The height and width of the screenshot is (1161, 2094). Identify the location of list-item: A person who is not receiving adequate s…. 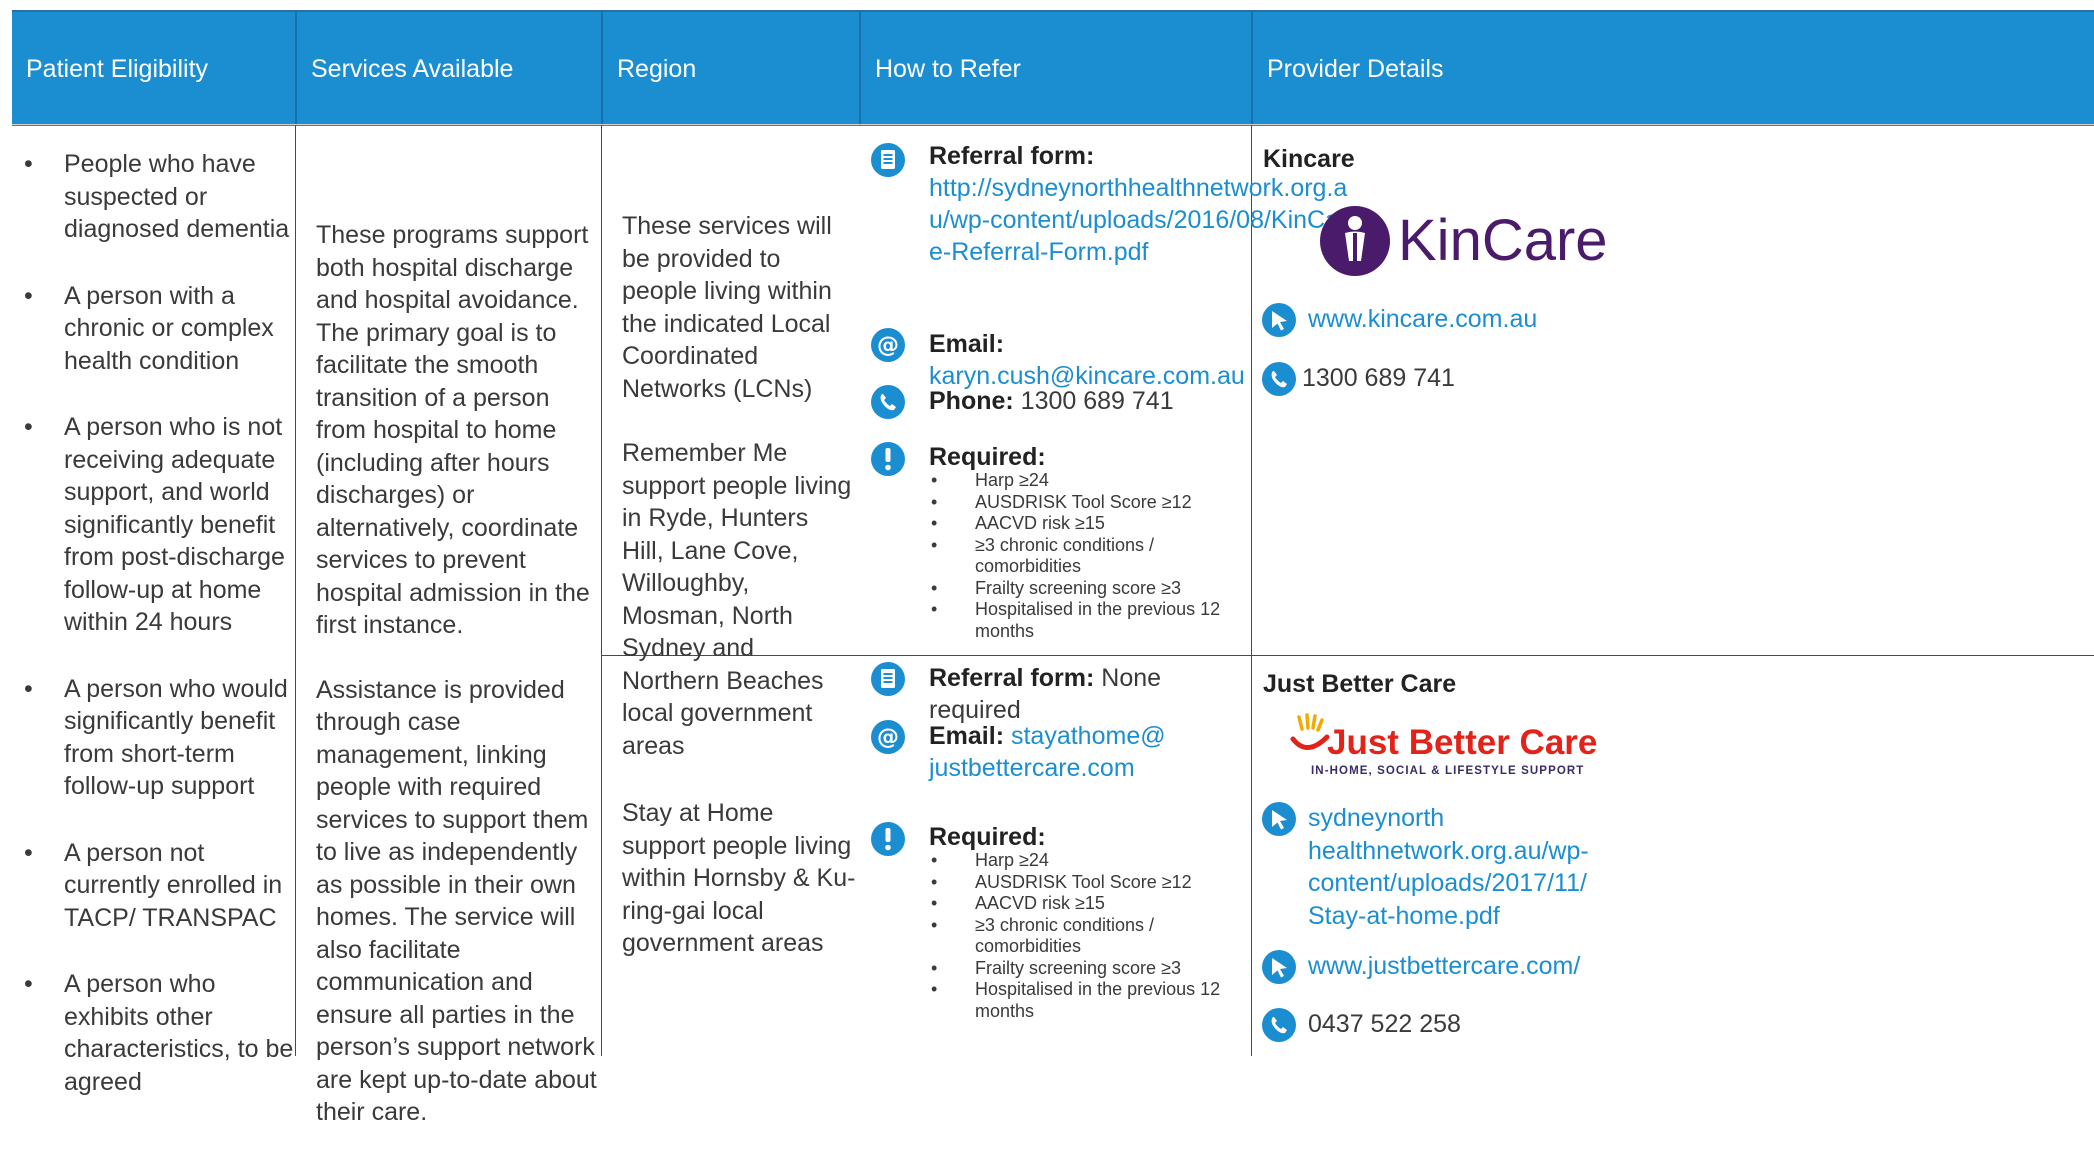
(153, 525).